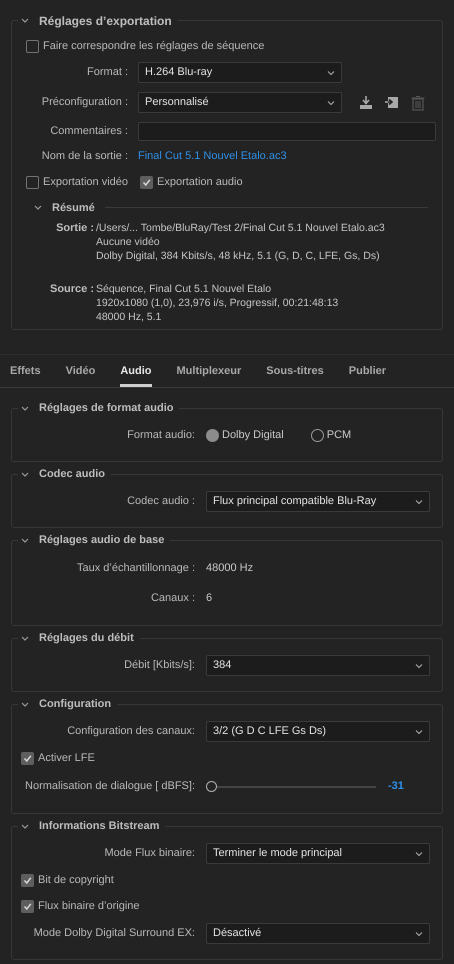  Describe the element at coordinates (367, 374) in the screenshot. I see `tab: Publier` at that location.